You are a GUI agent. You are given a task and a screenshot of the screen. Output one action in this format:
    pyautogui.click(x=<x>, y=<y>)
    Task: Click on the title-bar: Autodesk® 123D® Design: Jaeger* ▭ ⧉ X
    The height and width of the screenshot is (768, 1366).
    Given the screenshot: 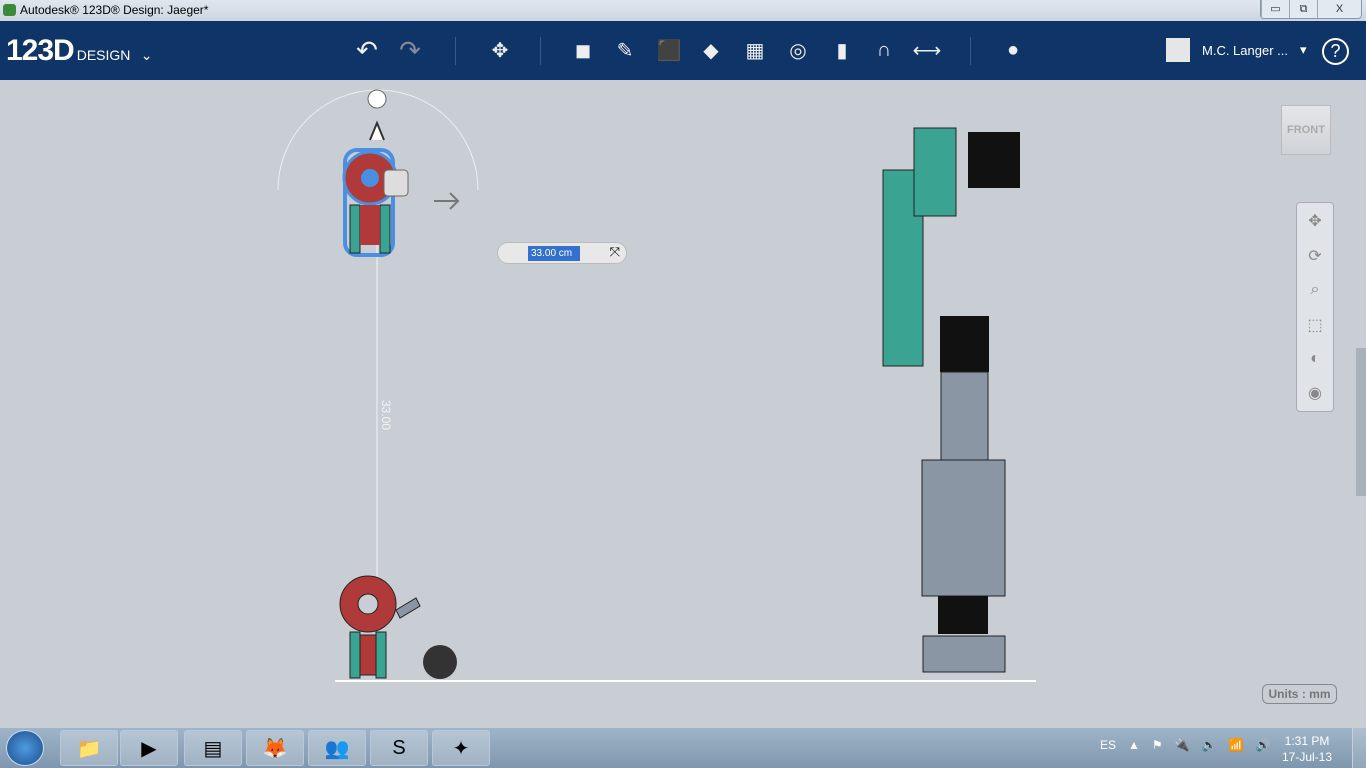 What is the action you would take?
    pyautogui.click(x=683, y=10)
    